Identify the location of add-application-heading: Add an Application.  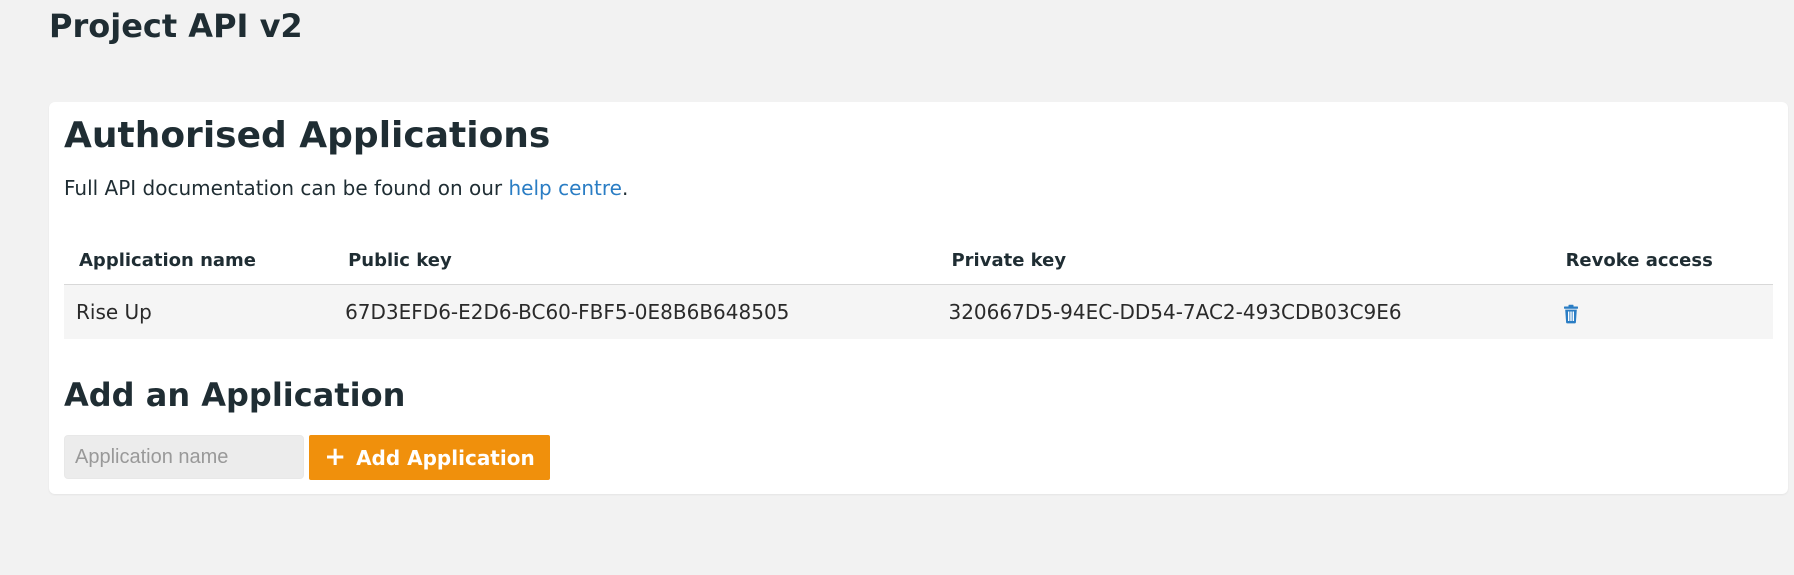
(235, 395).